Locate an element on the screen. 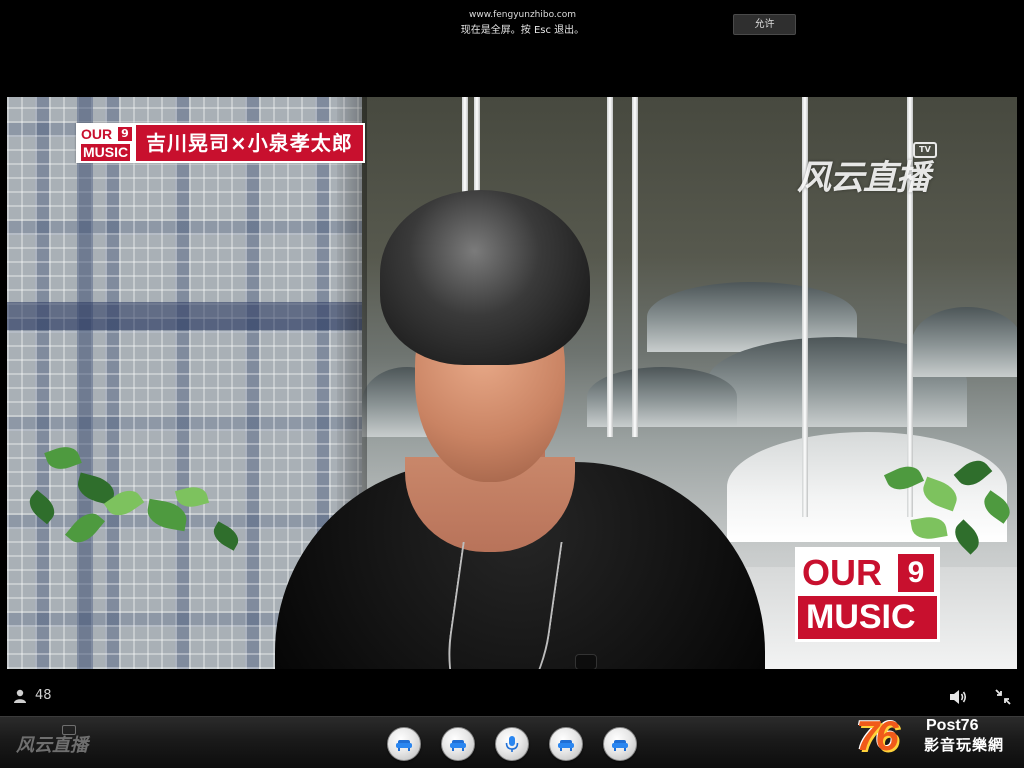  microphone-button is located at coordinates (512, 744).